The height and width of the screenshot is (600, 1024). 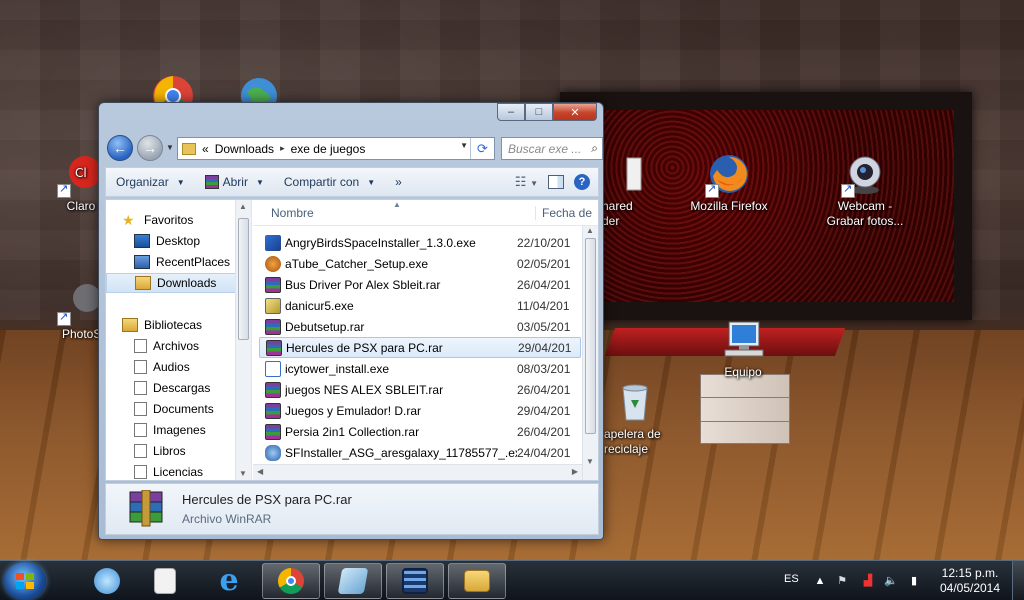 What do you see at coordinates (150, 148) in the screenshot?
I see `forward-button: →` at bounding box center [150, 148].